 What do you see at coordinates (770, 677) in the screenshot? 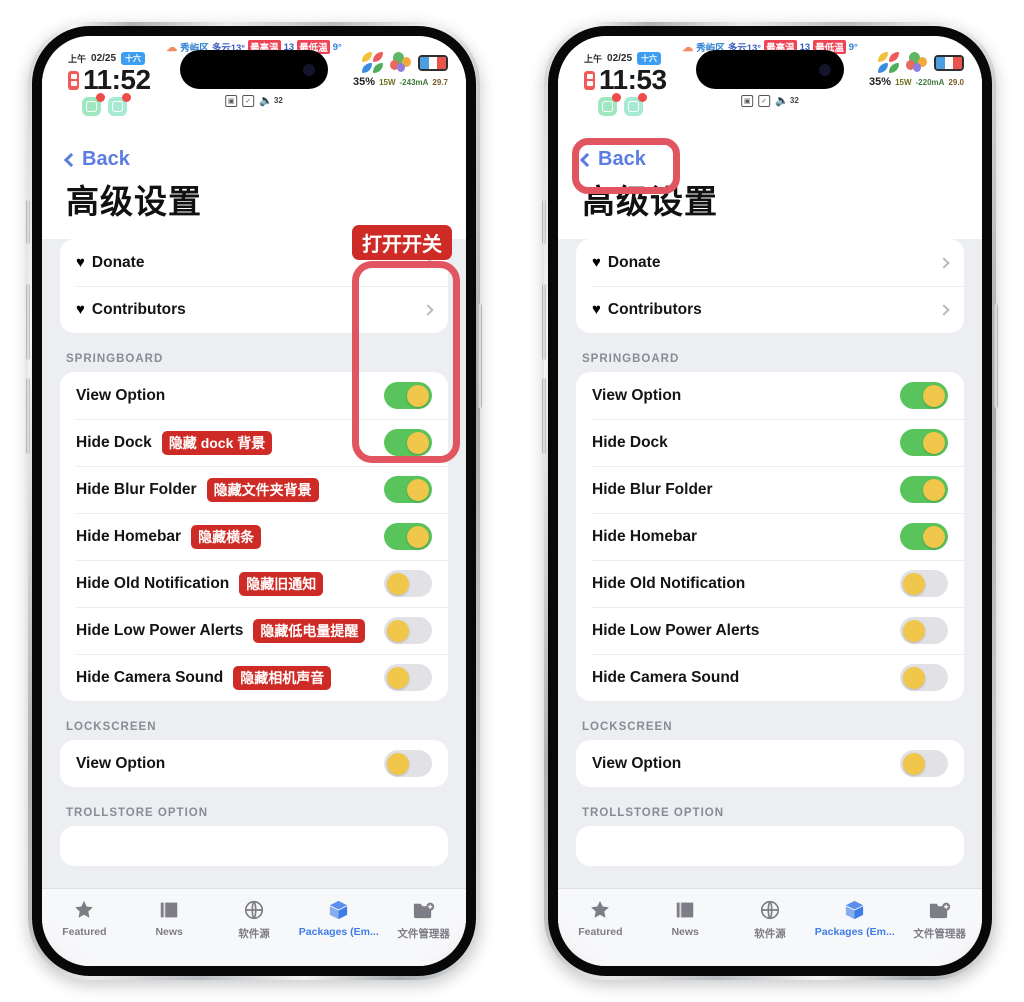
I see `table-row: Hide Camera Sound` at bounding box center [770, 677].